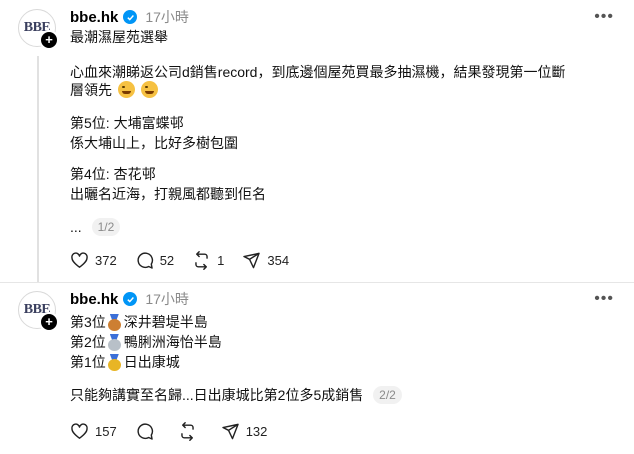 Image resolution: width=634 pixels, height=454 pixels. Describe the element at coordinates (93, 431) in the screenshot. I see `like-button: 157` at that location.